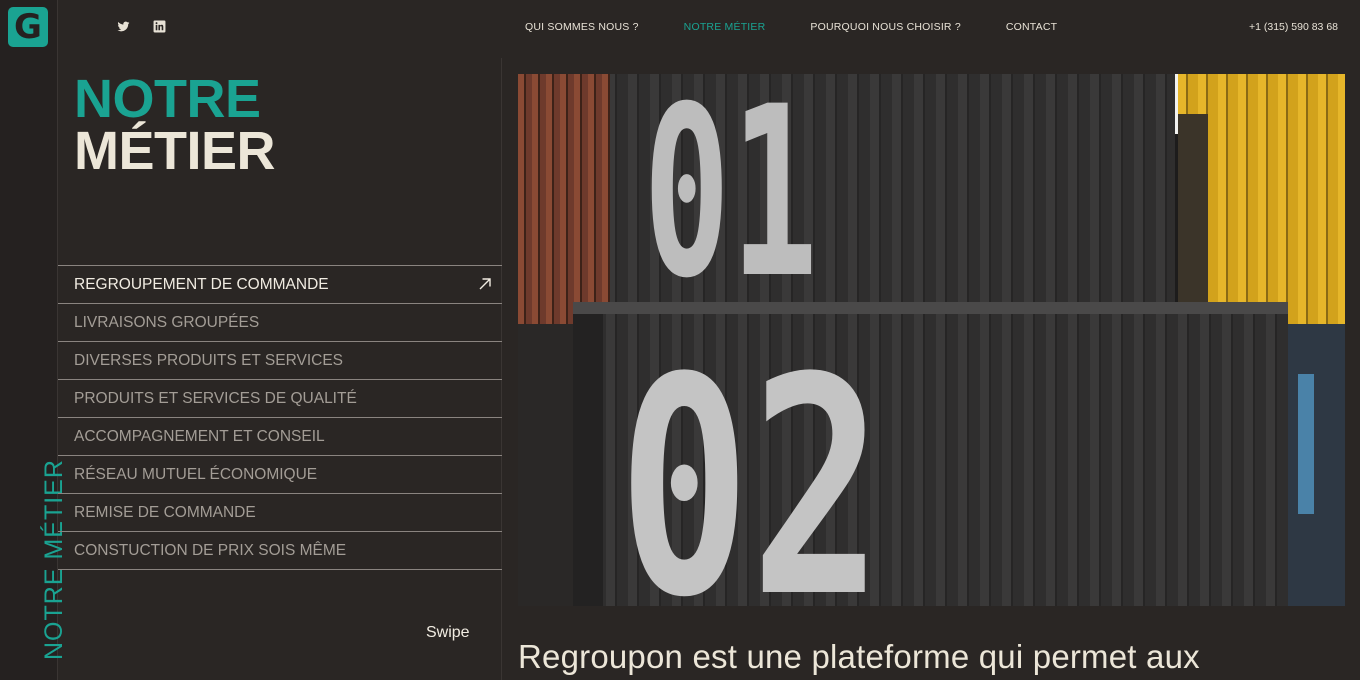  I want to click on linkedin-icon, so click(159, 29).